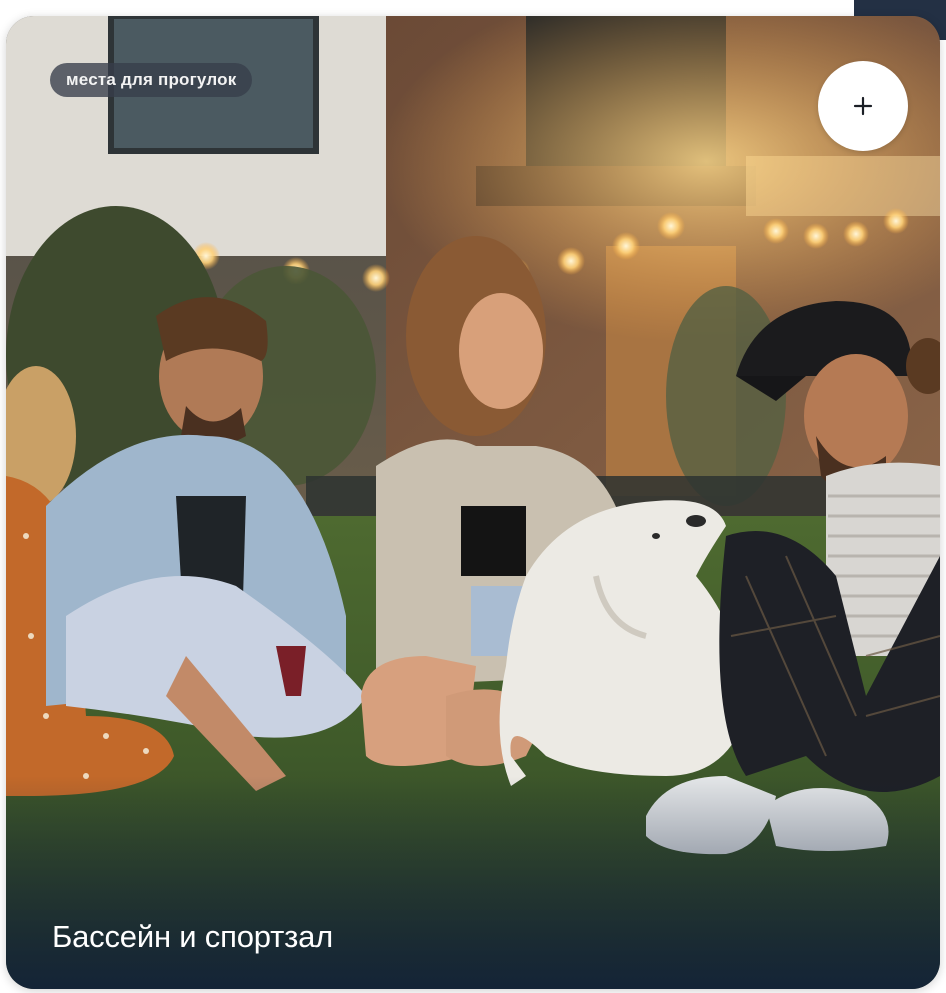 Image resolution: width=946 pixels, height=993 pixels. What do you see at coordinates (193, 936) in the screenshot?
I see `card-title: Бассейн и спортзал` at bounding box center [193, 936].